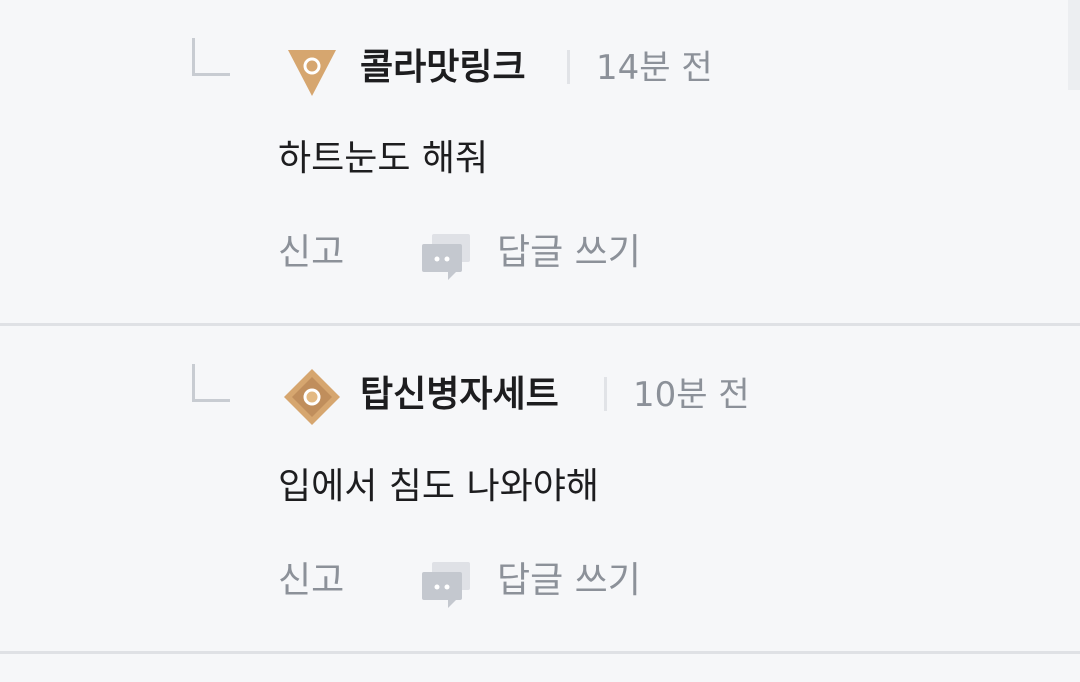  Describe the element at coordinates (438, 486) in the screenshot. I see `comment-text: 입에서 침도 나와야해` at that location.